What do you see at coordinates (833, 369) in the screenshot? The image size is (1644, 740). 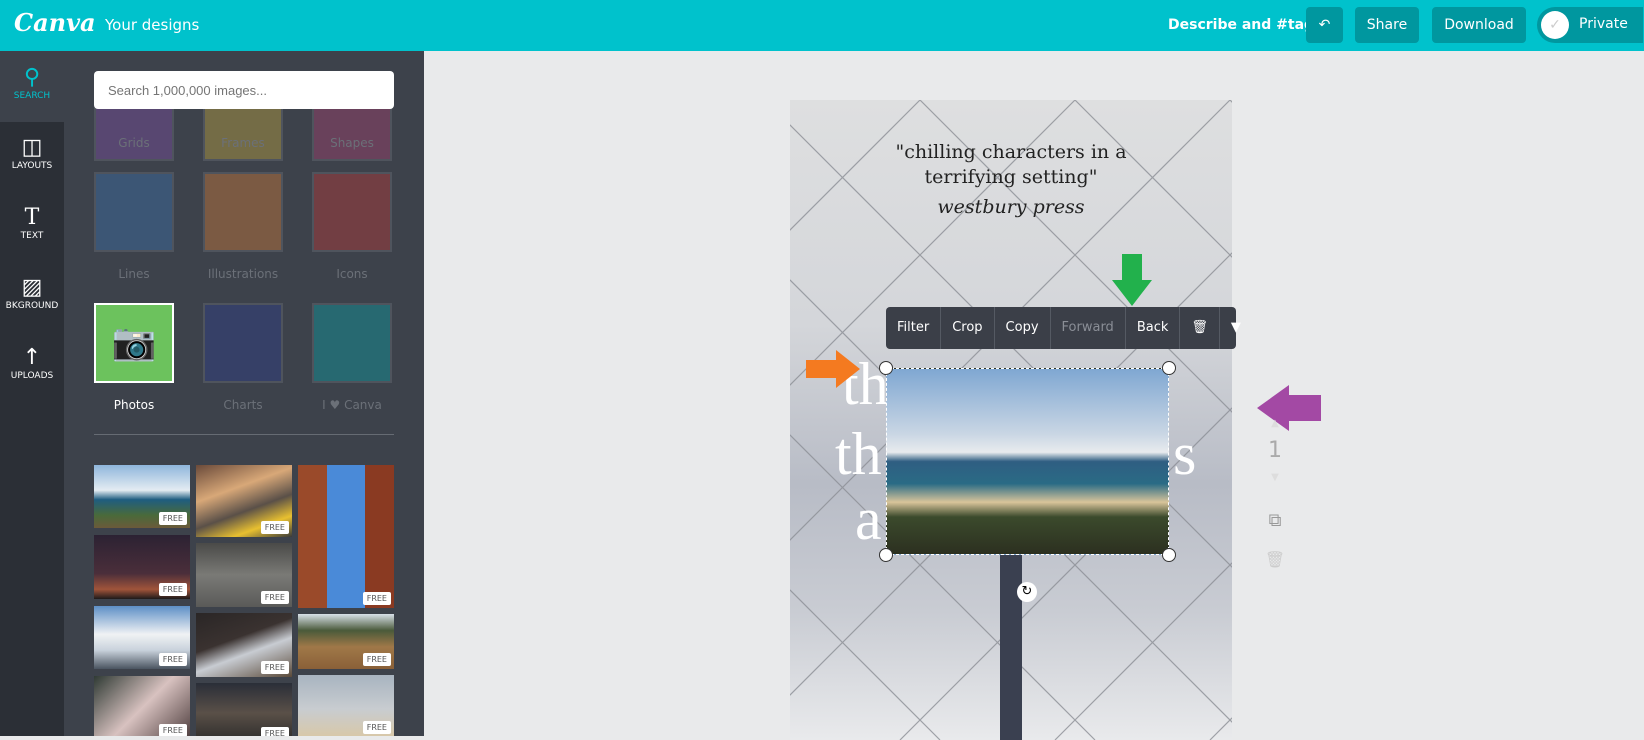 I see `orange-arrow-annotation` at bounding box center [833, 369].